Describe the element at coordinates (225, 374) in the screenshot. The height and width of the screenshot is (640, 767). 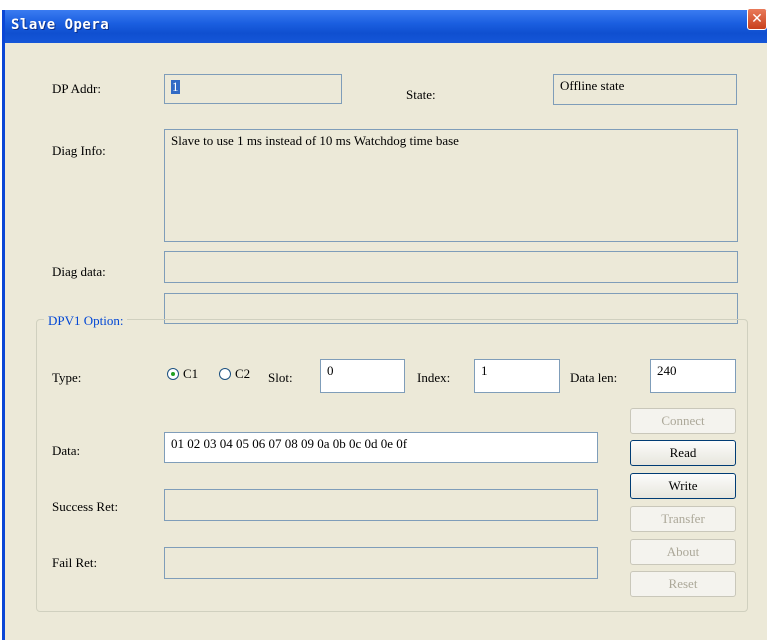
I see `c2-radio` at that location.